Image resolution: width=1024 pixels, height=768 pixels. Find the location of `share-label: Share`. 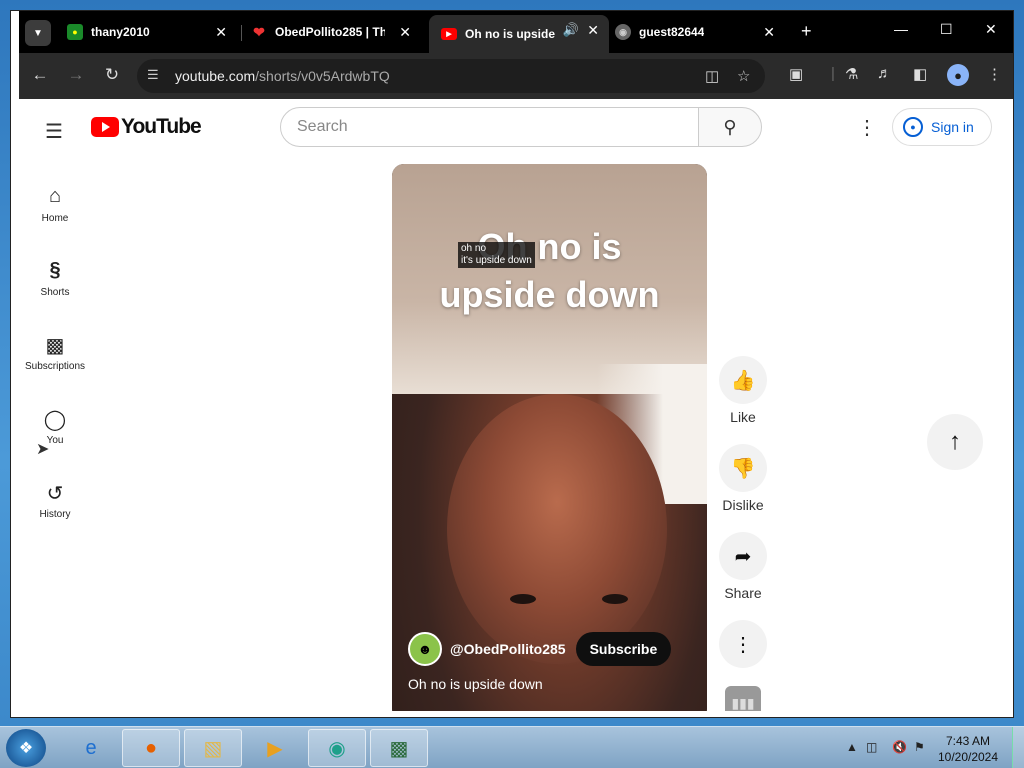

share-label: Share is located at coordinates (743, 593).